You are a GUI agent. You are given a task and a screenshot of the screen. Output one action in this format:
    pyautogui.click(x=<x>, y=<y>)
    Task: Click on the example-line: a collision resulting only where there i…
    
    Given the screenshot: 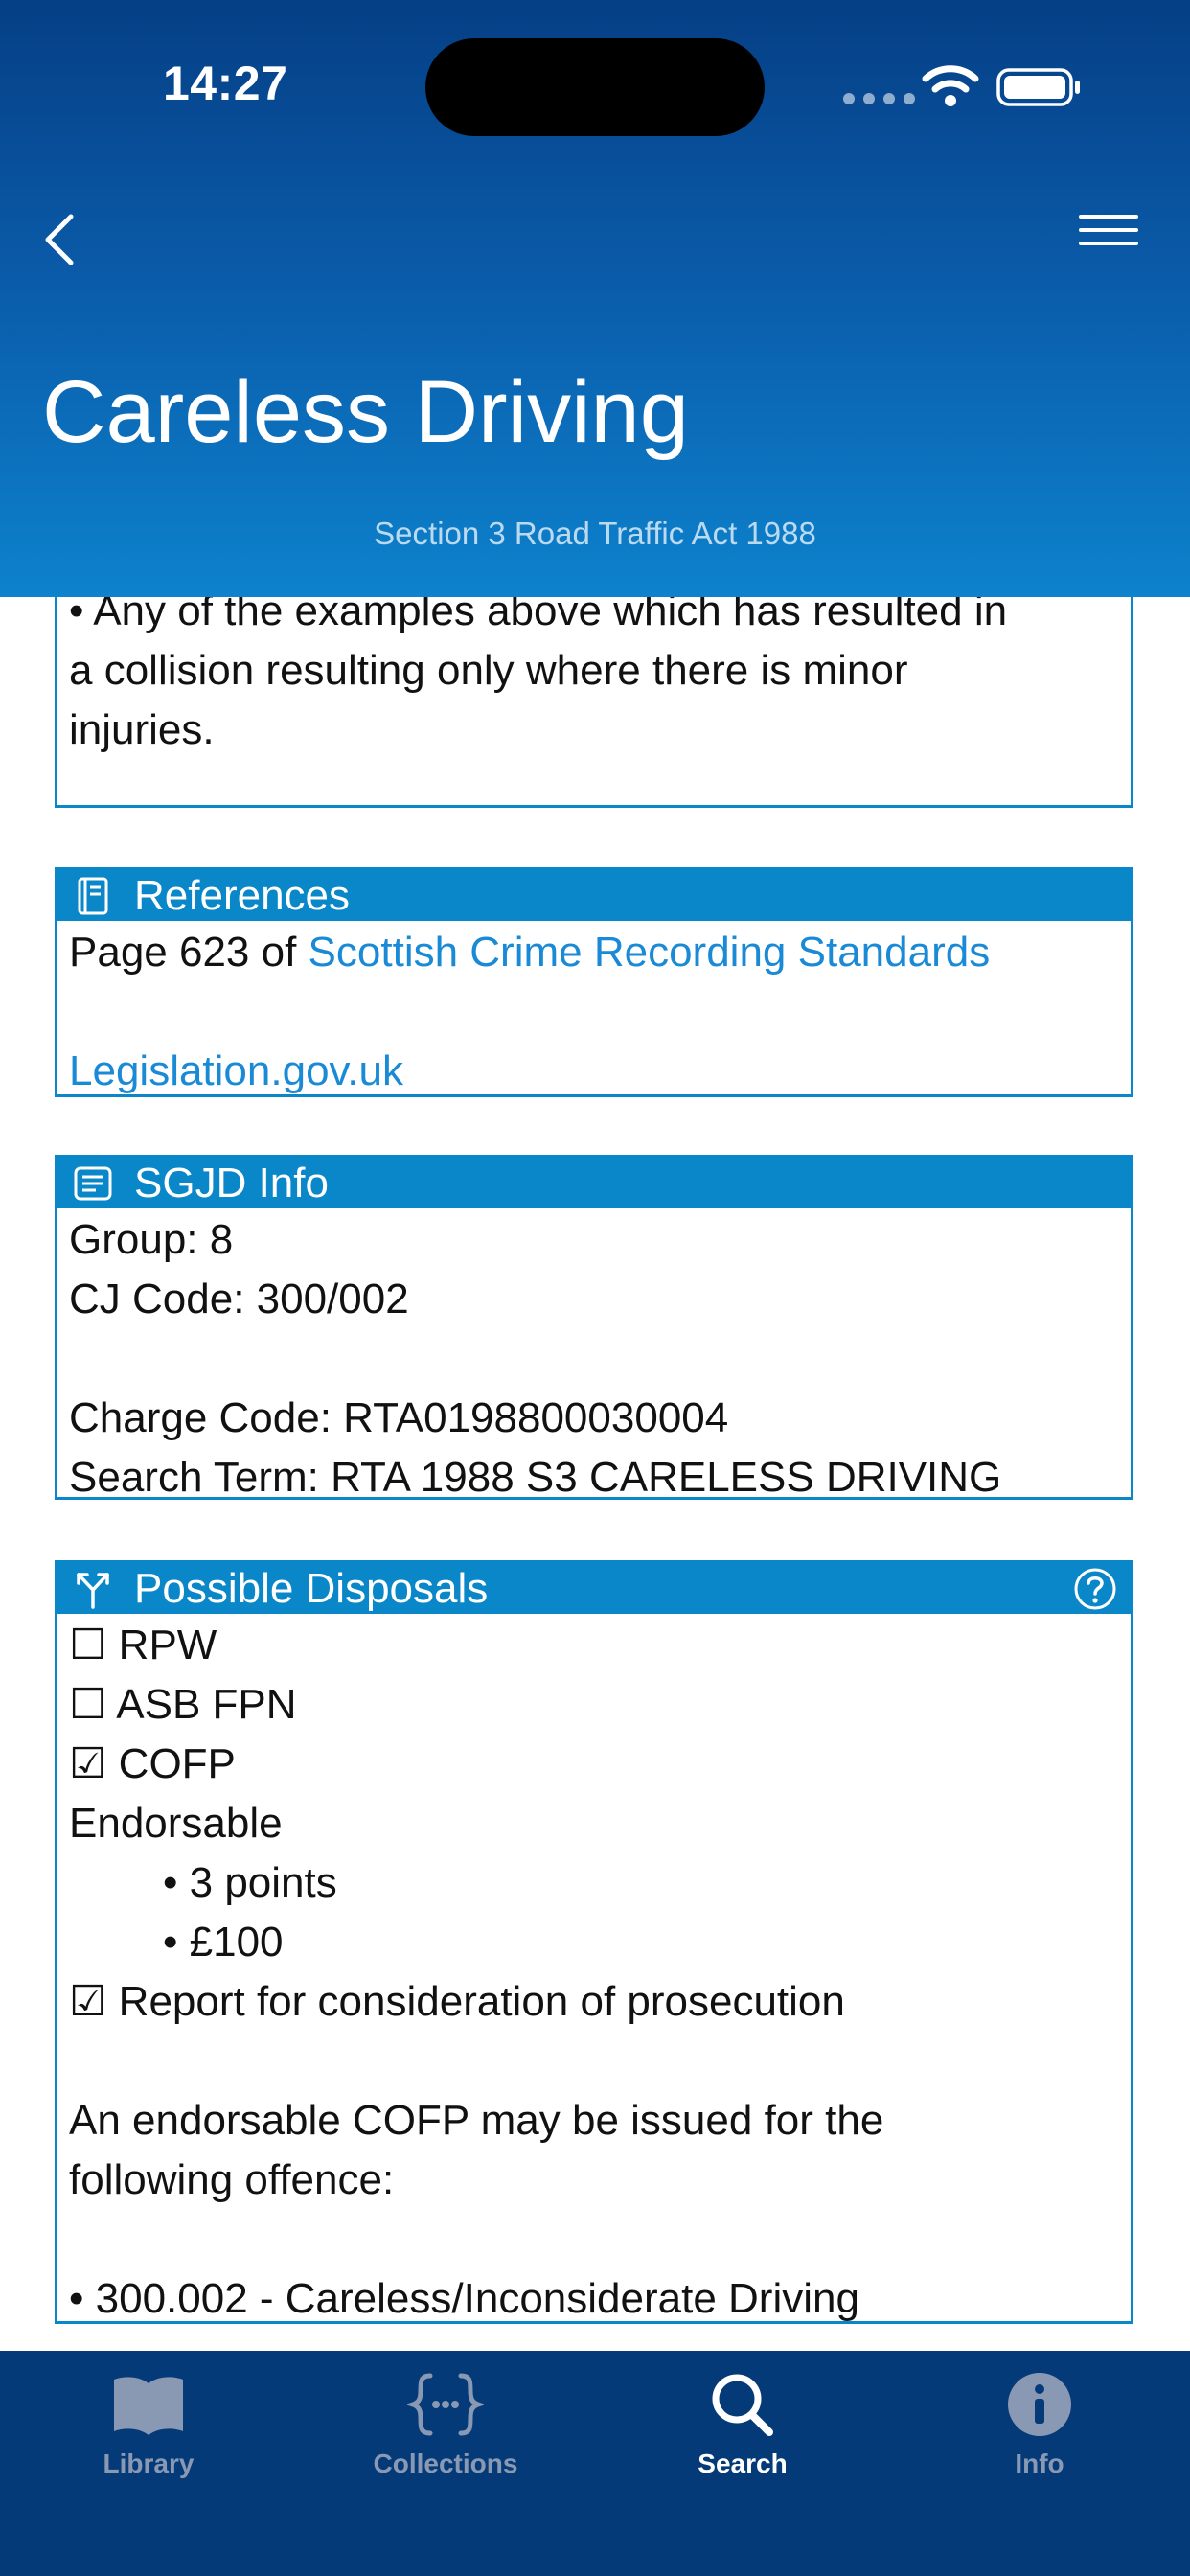 What is the action you would take?
    pyautogui.click(x=489, y=670)
    